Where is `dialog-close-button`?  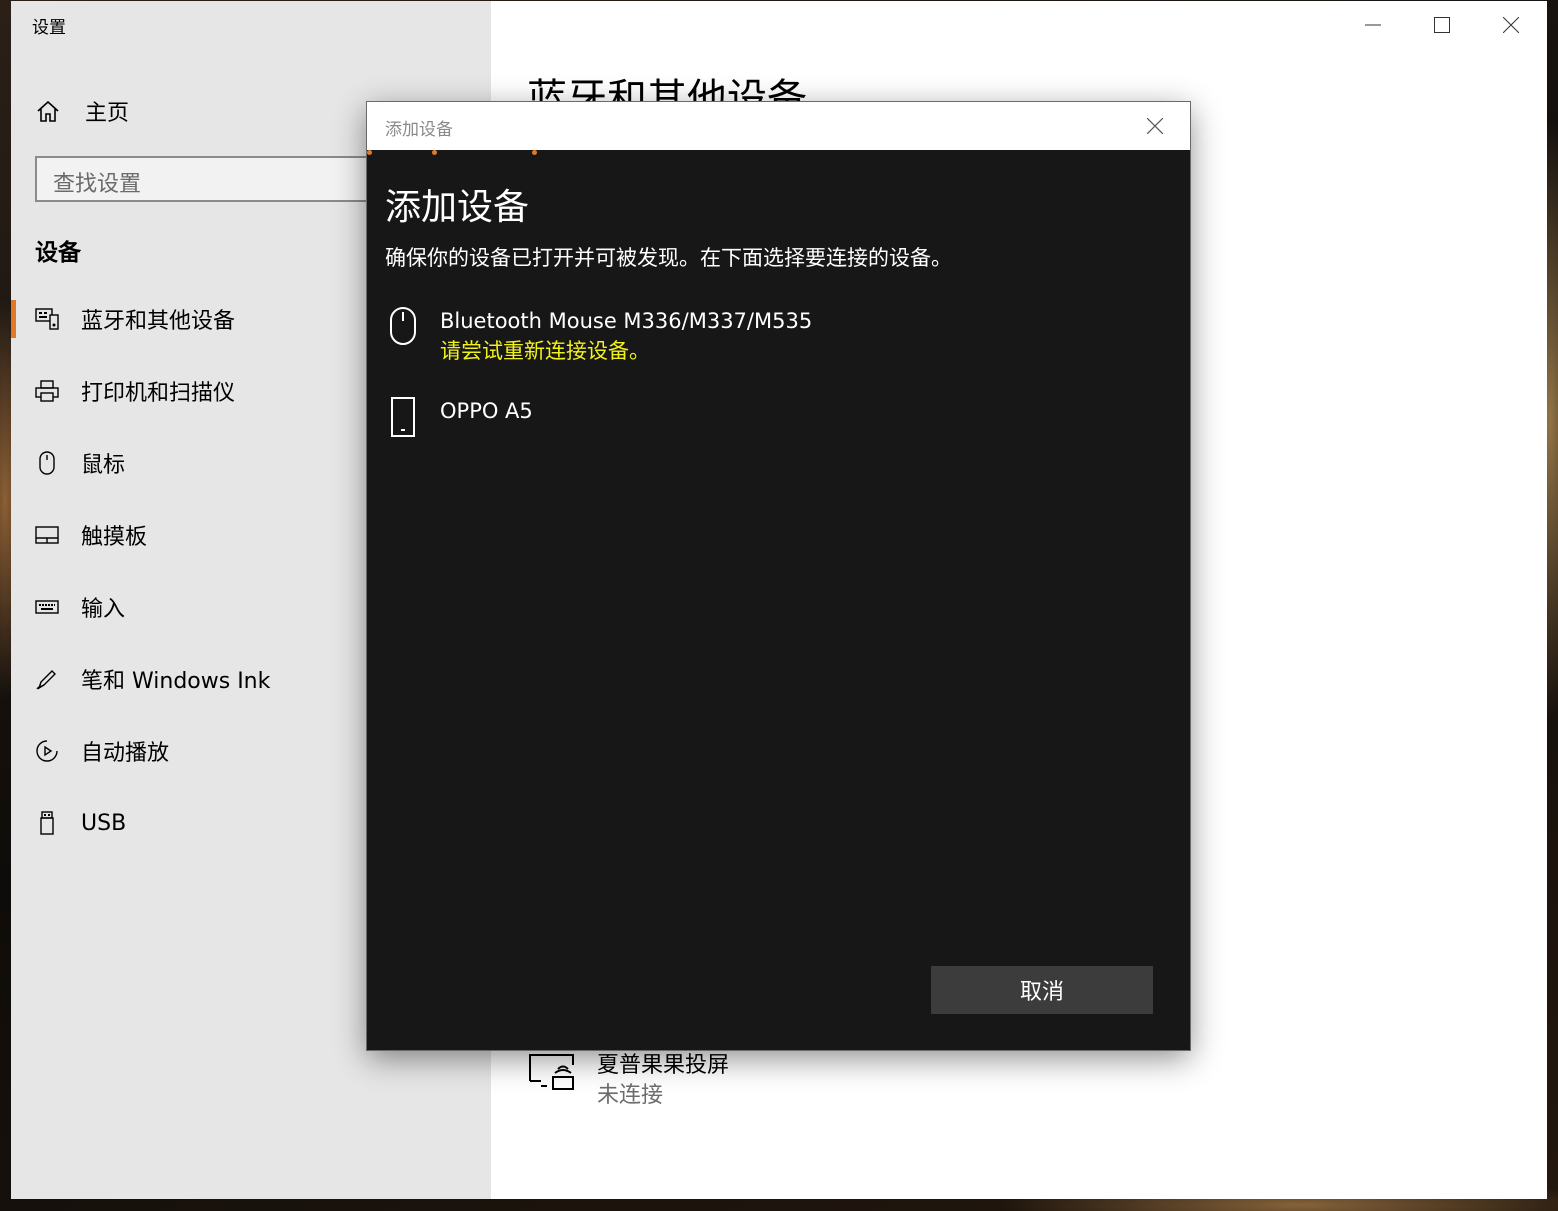 dialog-close-button is located at coordinates (1155, 126).